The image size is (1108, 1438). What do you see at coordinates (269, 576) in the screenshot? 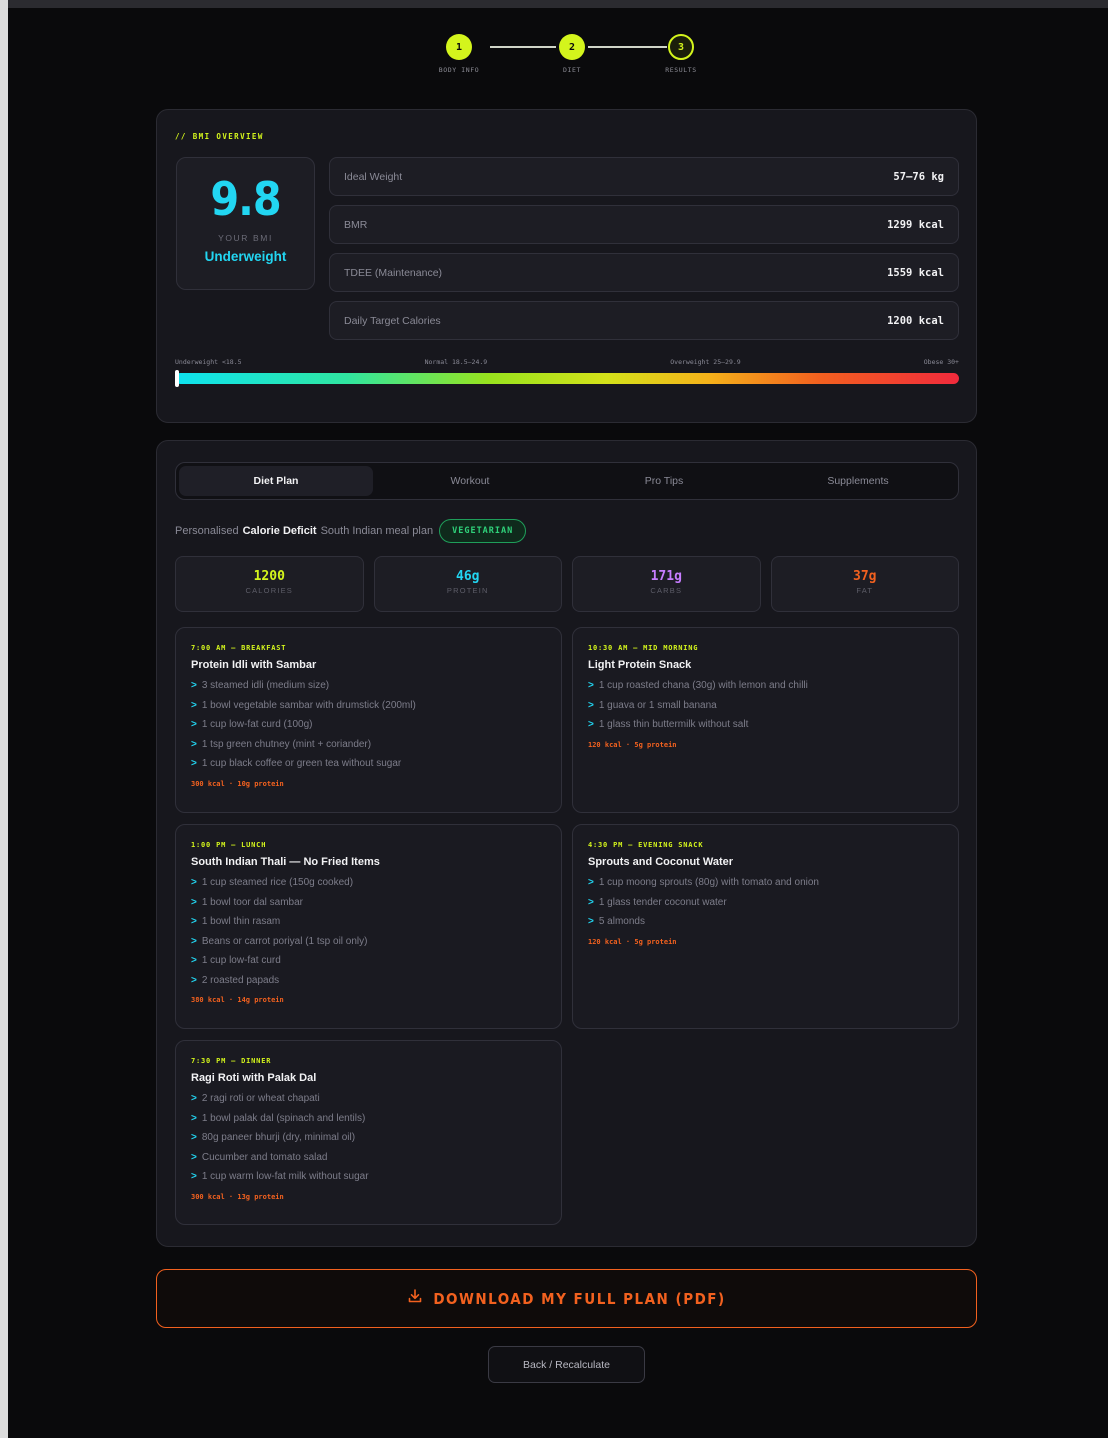
I see `macro-value: 1200` at bounding box center [269, 576].